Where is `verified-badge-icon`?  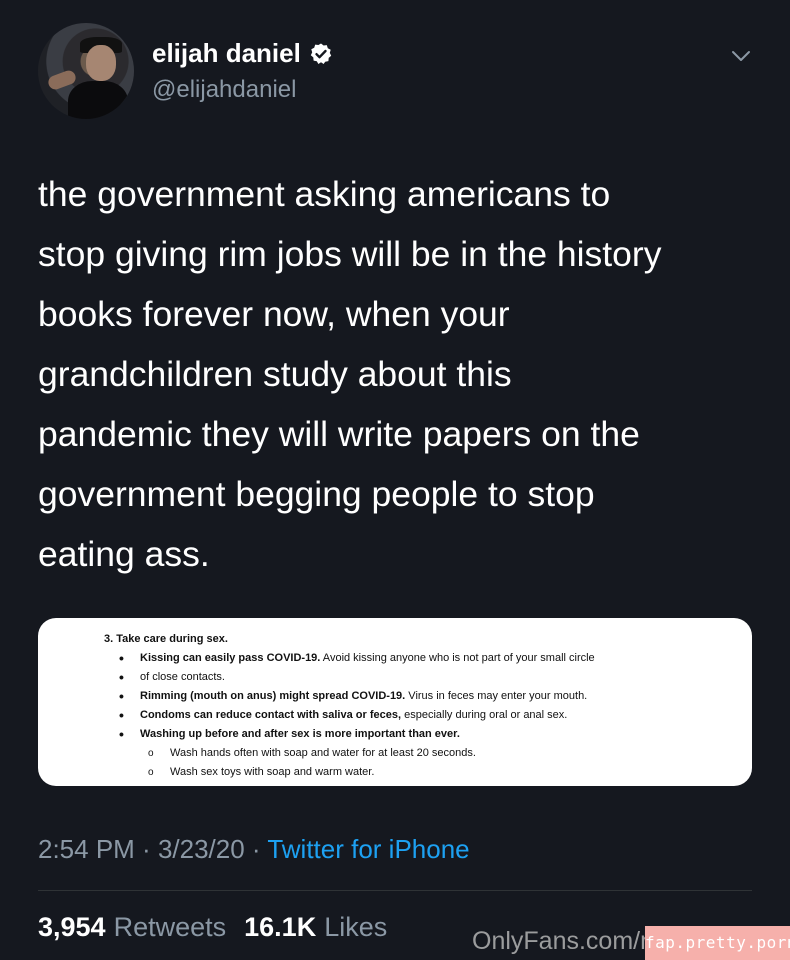 verified-badge-icon is located at coordinates (321, 53).